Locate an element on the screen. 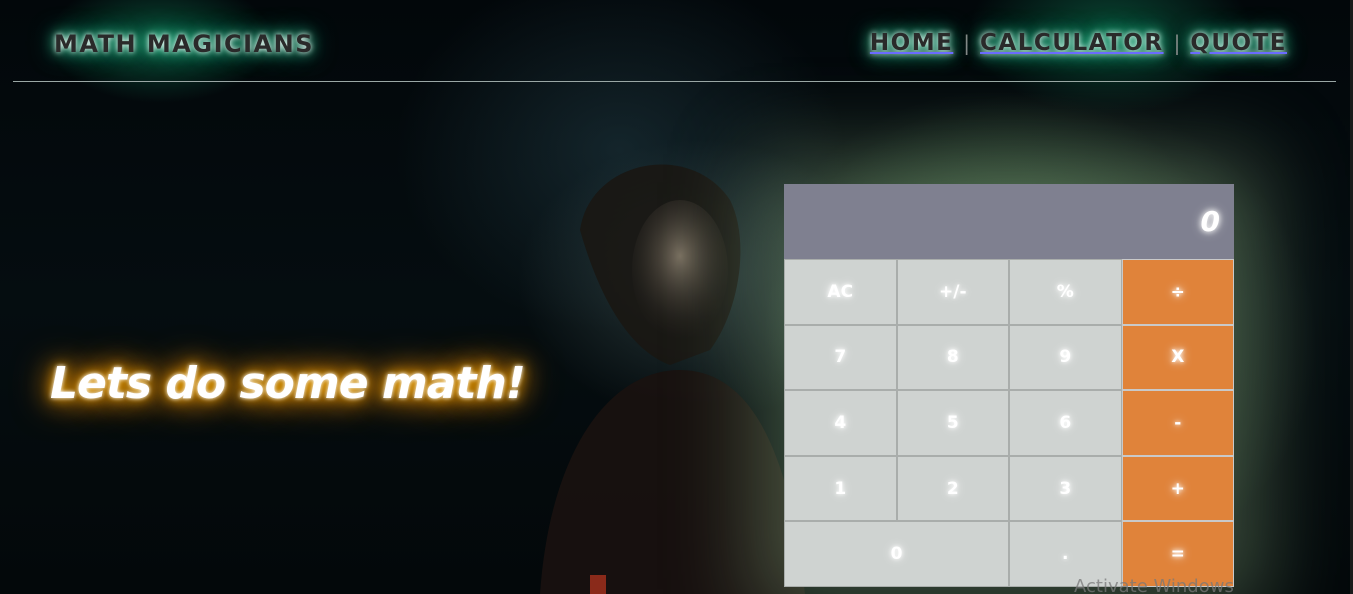 The image size is (1353, 594). nav-link-home: HOME is located at coordinates (911, 43).